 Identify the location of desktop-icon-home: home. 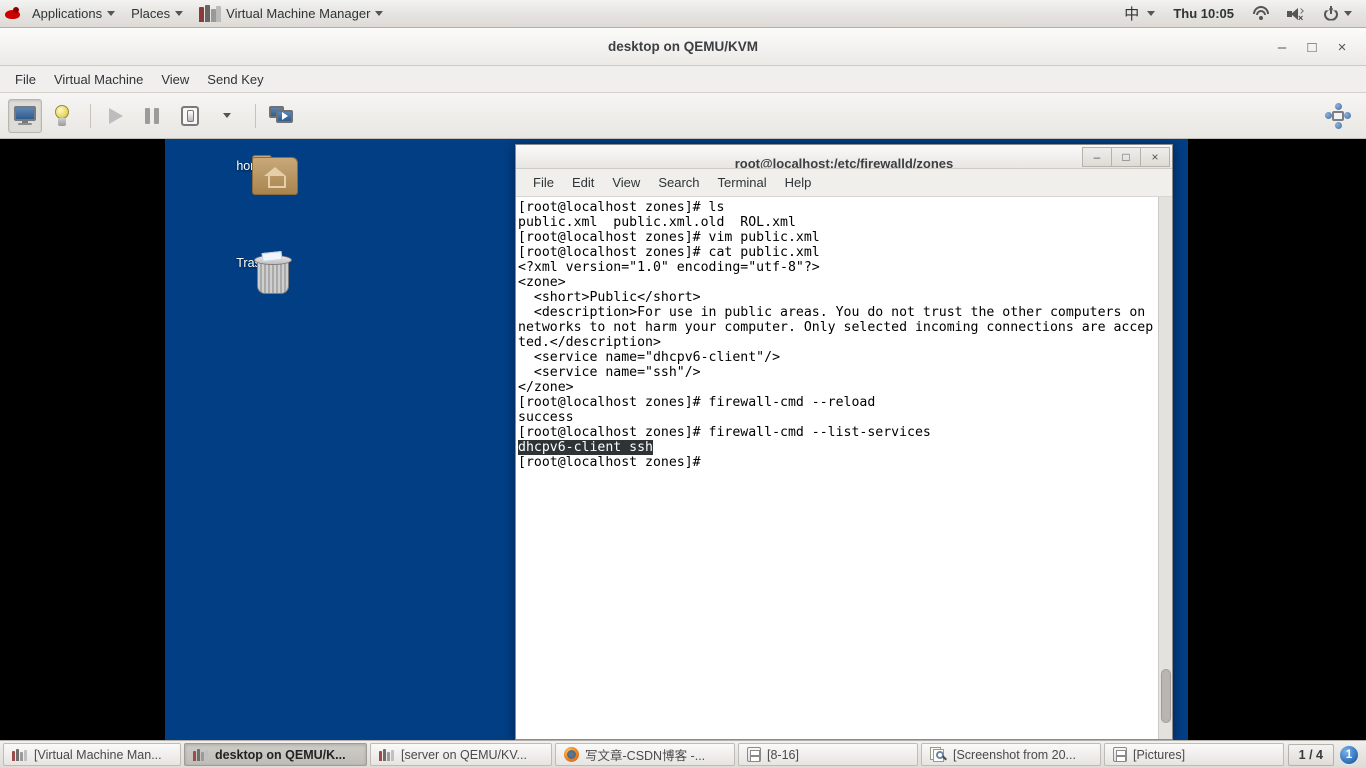
(253, 175).